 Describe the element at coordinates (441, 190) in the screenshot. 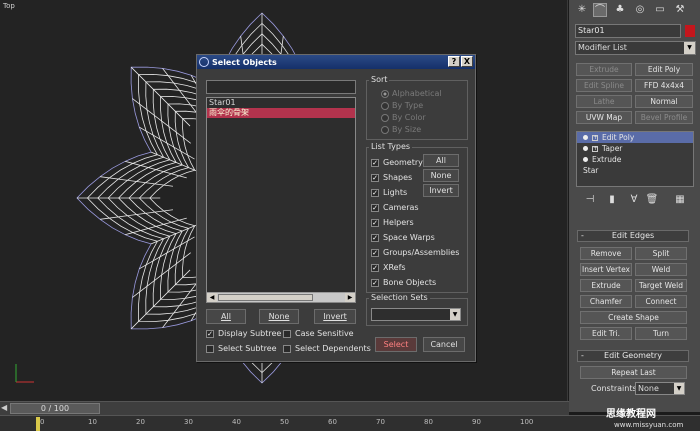

I see `types-invert-button: Invert` at that location.